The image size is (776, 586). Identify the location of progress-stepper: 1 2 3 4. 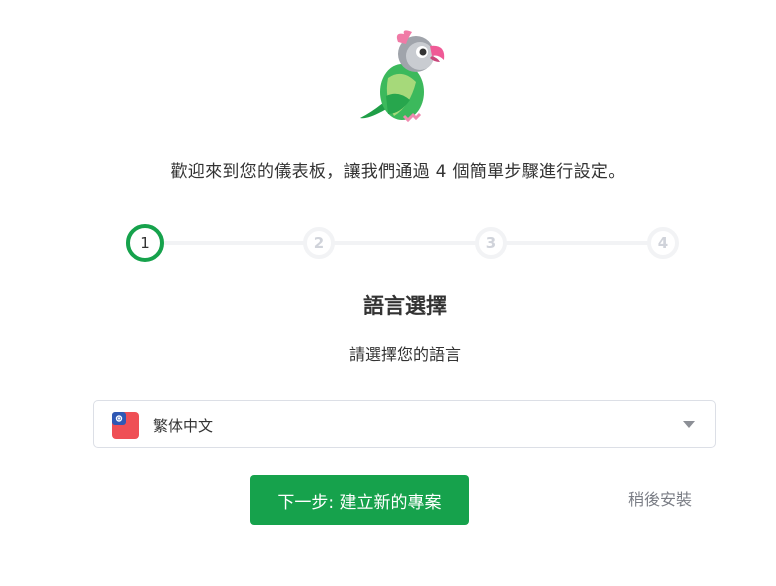
(406, 243).